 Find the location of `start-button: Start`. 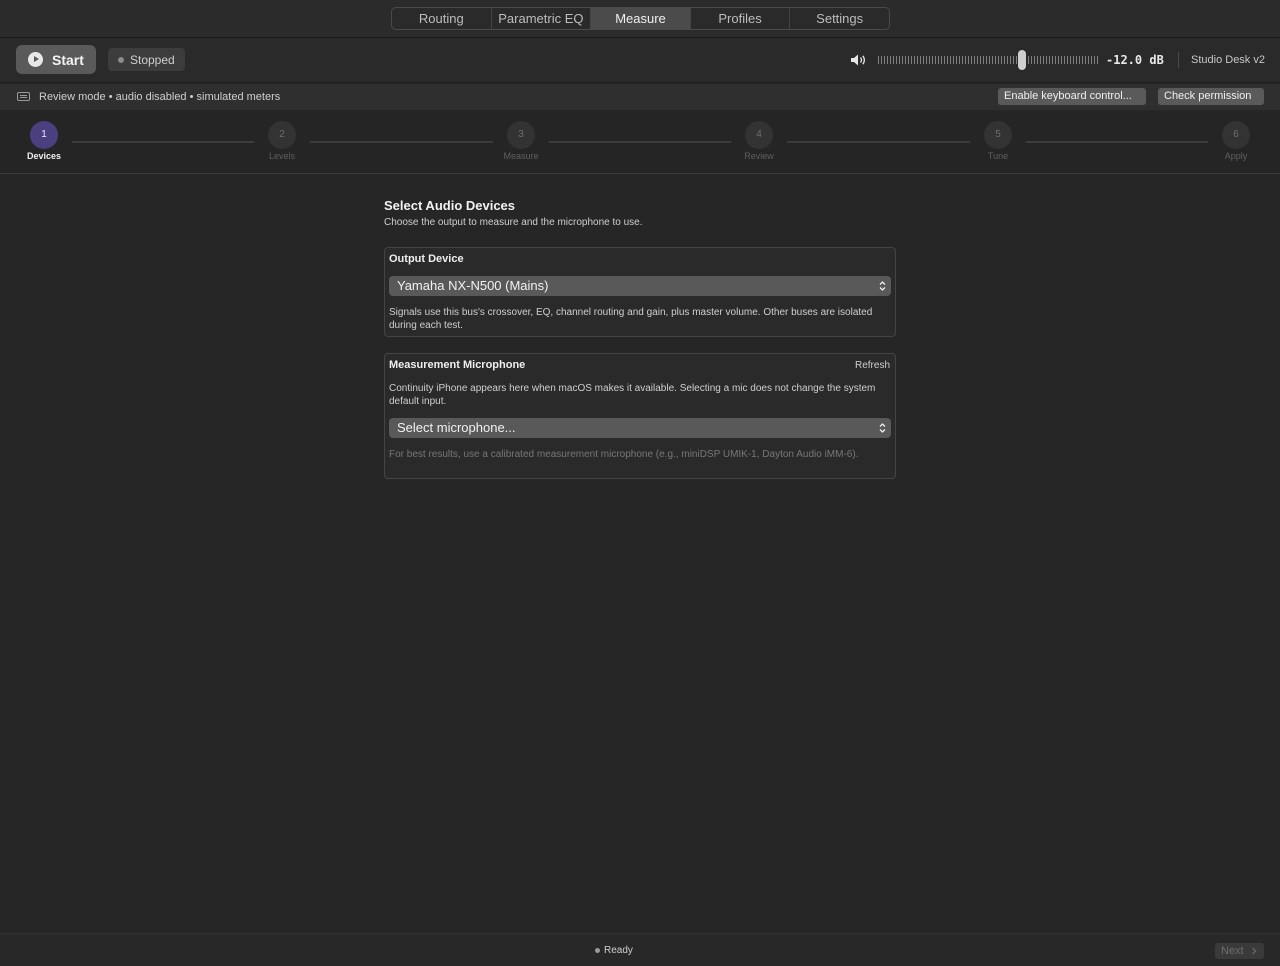

start-button: Start is located at coordinates (56, 59).